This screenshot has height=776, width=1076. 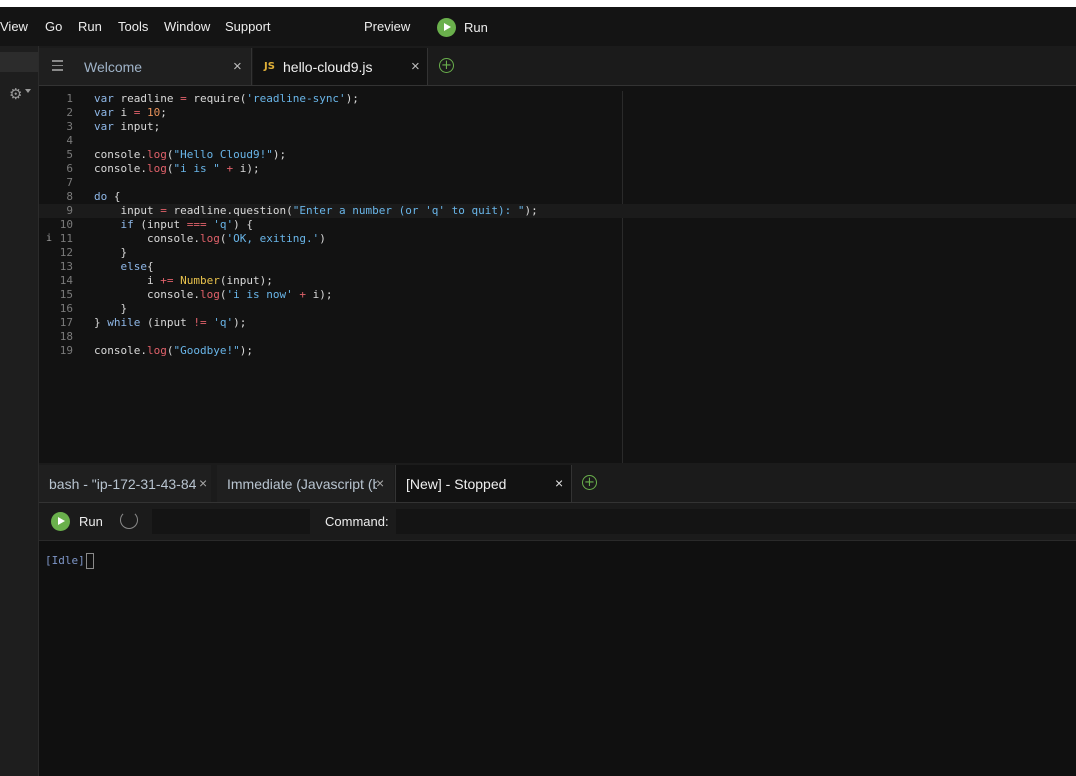 I want to click on menu-preview: Preview, so click(x=387, y=26).